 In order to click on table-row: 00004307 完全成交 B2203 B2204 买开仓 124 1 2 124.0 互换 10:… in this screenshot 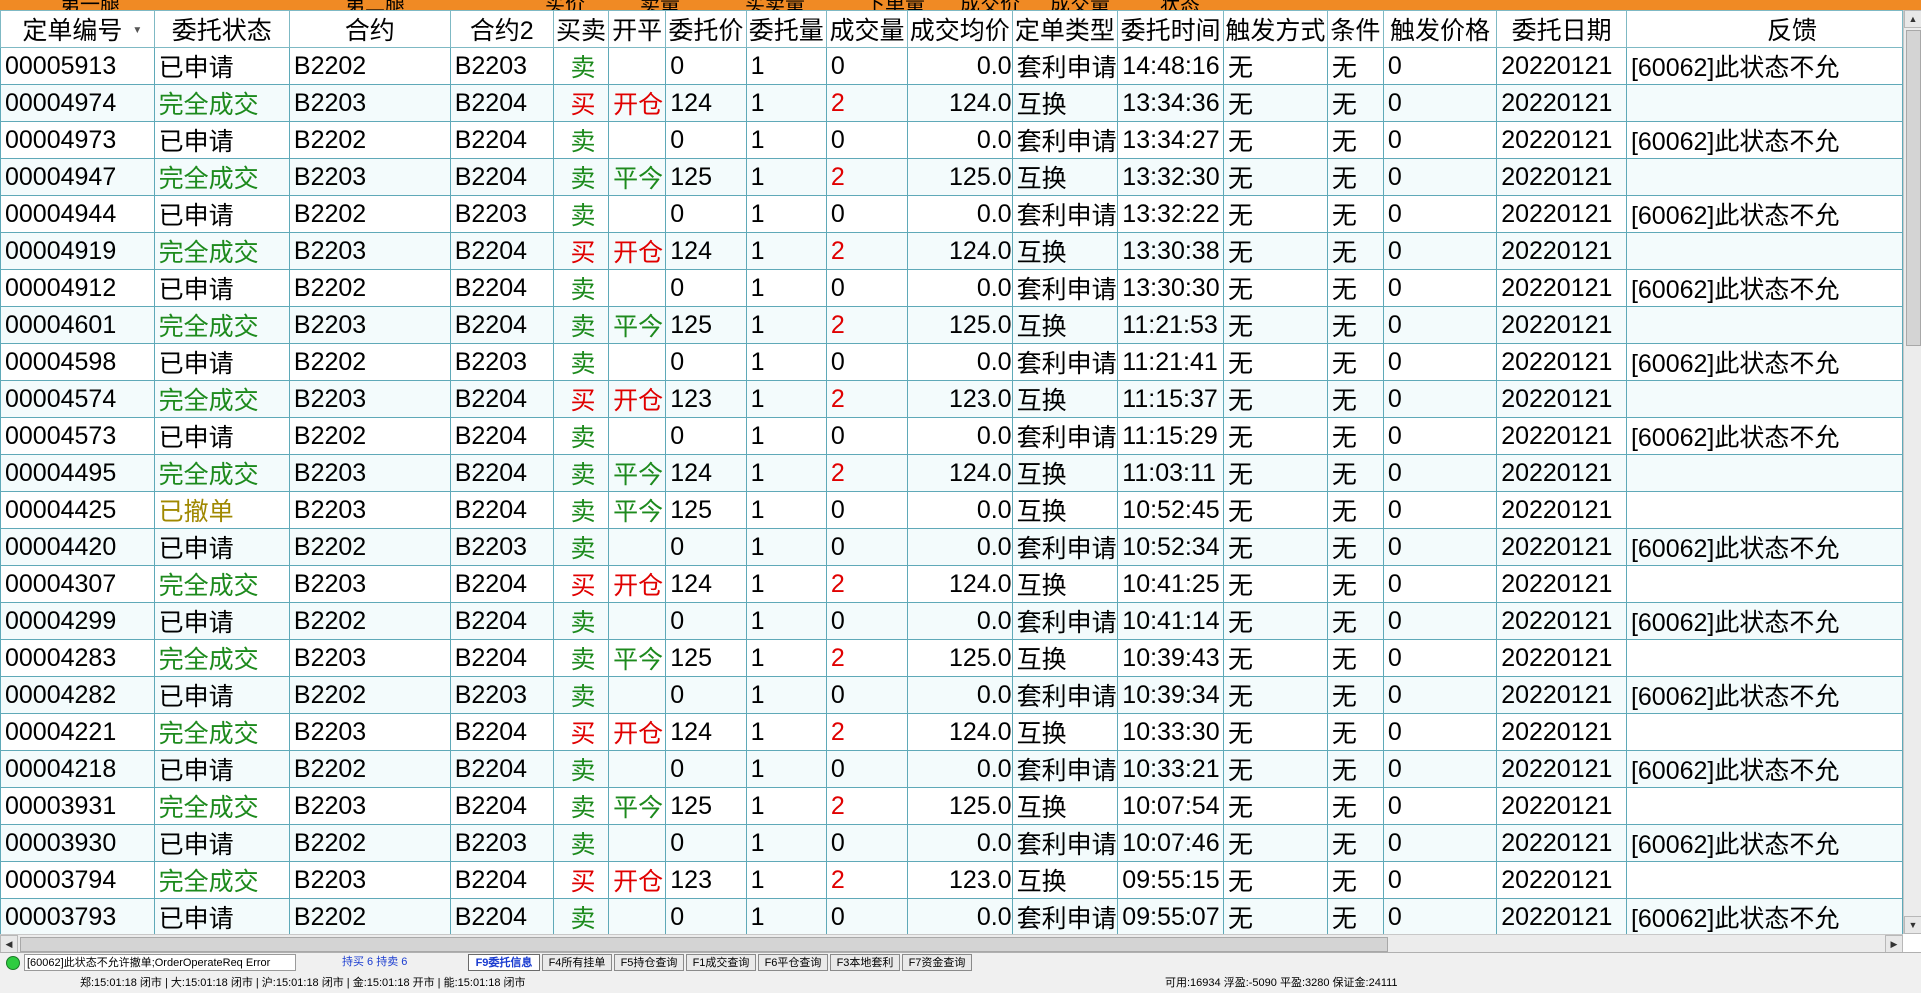, I will do `click(951, 584)`.